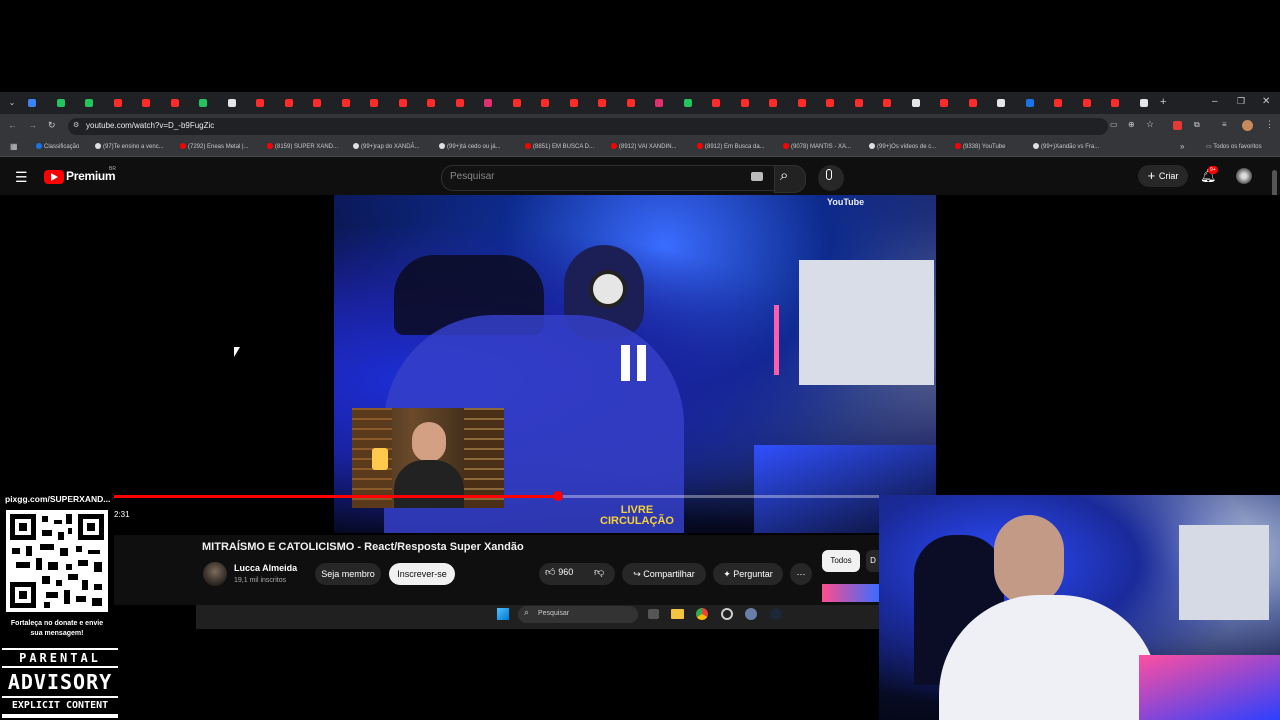 The width and height of the screenshot is (1280, 720). Describe the element at coordinates (76, 125) in the screenshot. I see `site-info-icon: ⚙` at that location.